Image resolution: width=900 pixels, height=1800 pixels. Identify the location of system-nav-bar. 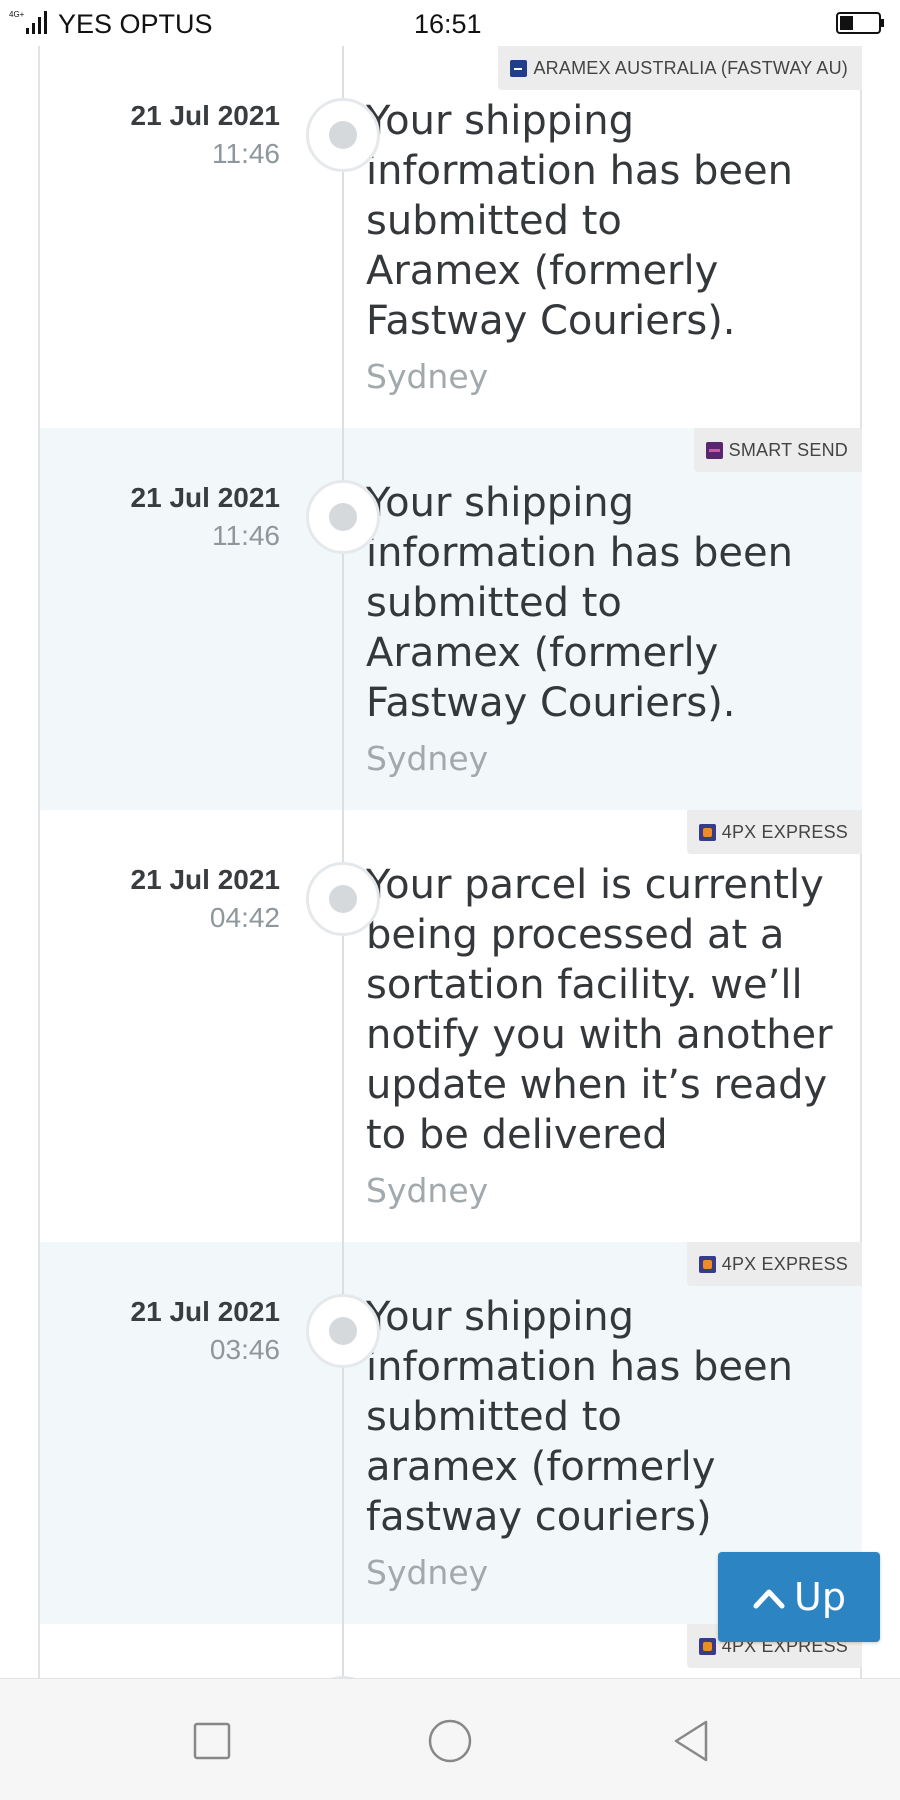
(450, 1739).